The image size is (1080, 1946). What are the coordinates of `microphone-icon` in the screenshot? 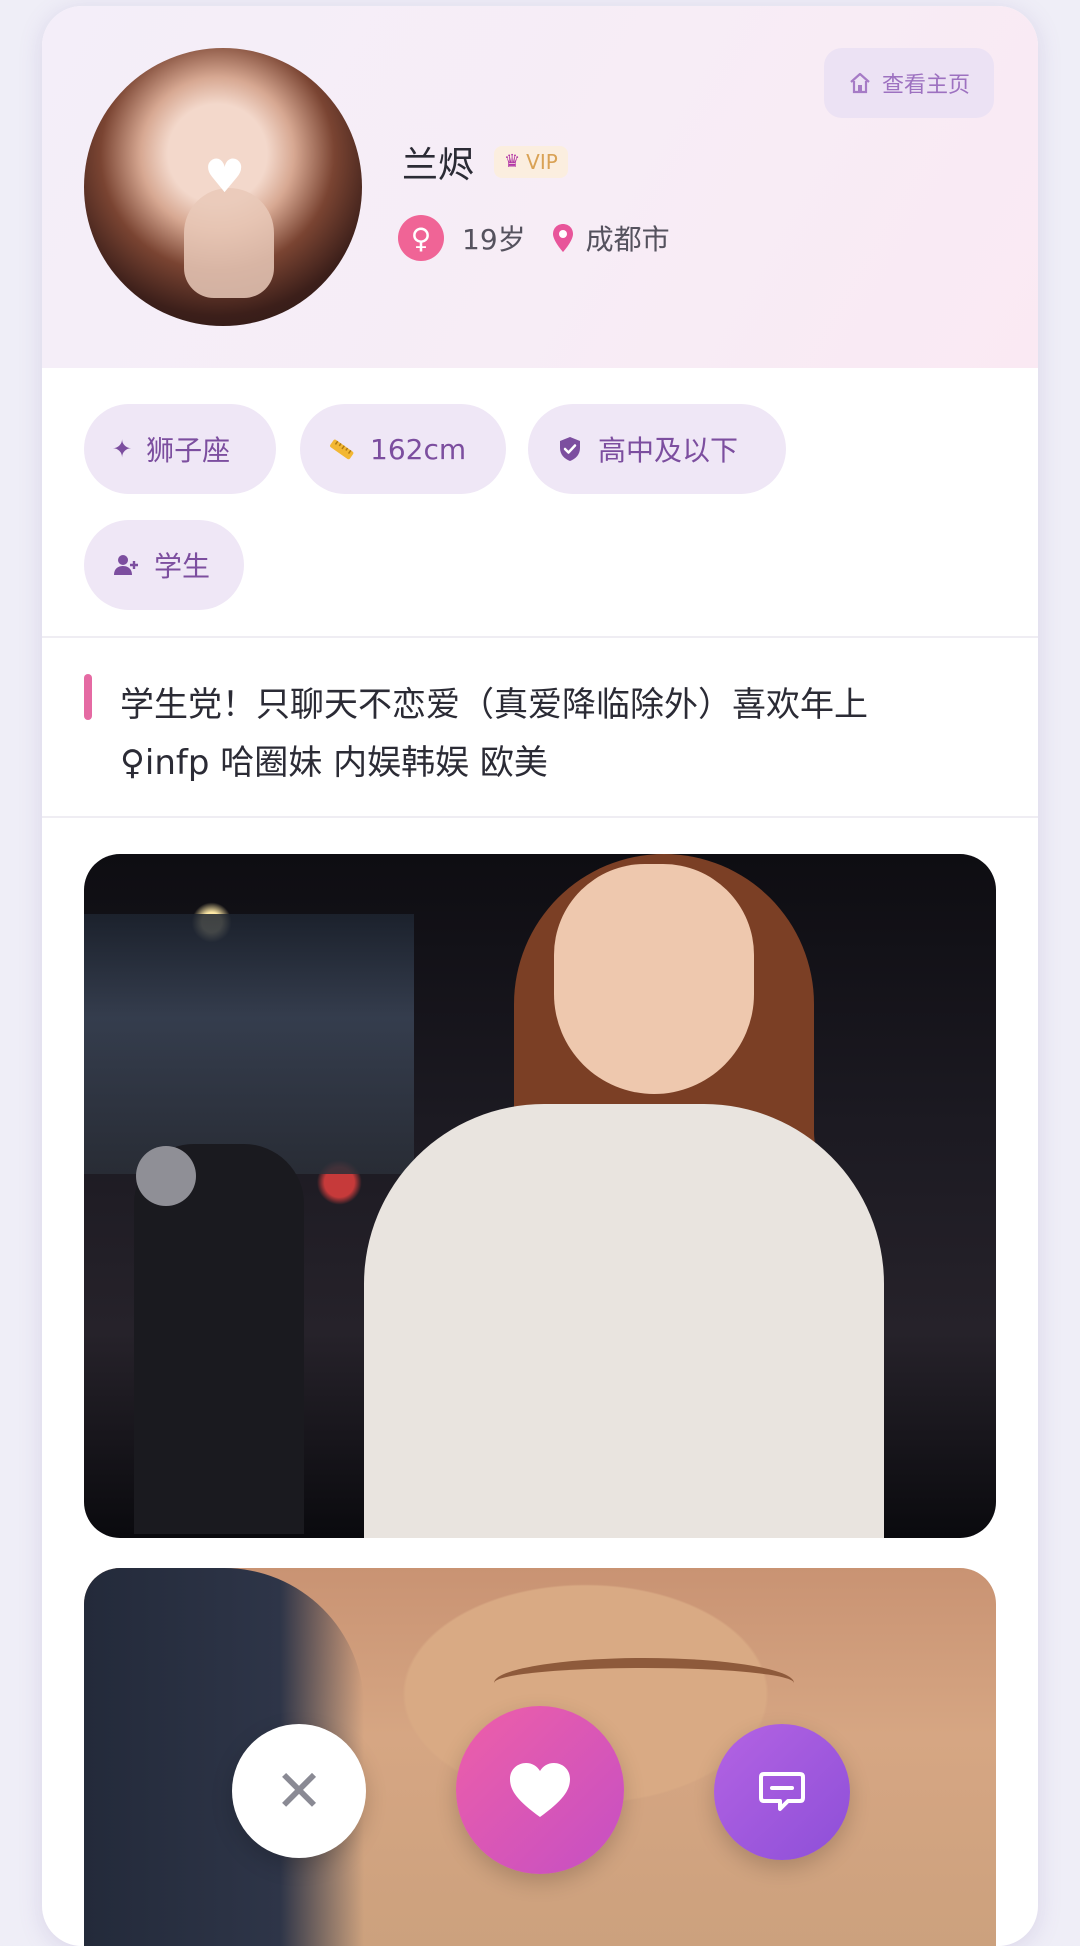 It's located at (166, 1176).